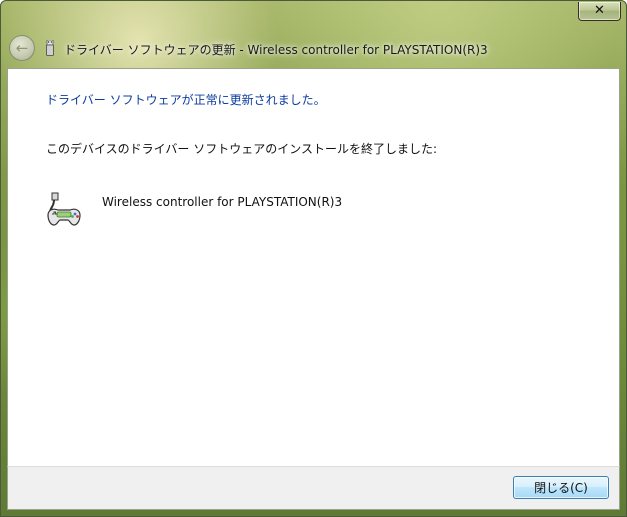 Image resolution: width=627 pixels, height=517 pixels. What do you see at coordinates (186, 100) in the screenshot?
I see `success-heading: ドライバー ソフトウェアが正常に更新されました。` at bounding box center [186, 100].